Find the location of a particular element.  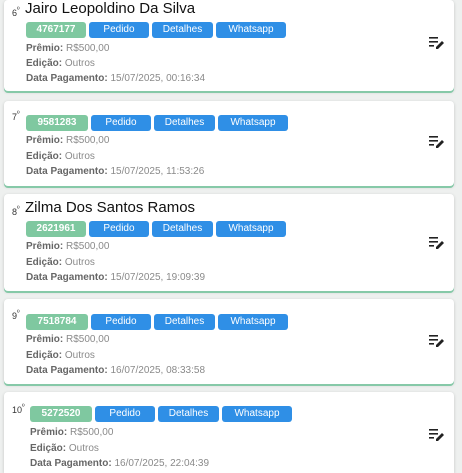

card-actions: 7518784 Pedido Detalhes Whatsapp is located at coordinates (157, 322).